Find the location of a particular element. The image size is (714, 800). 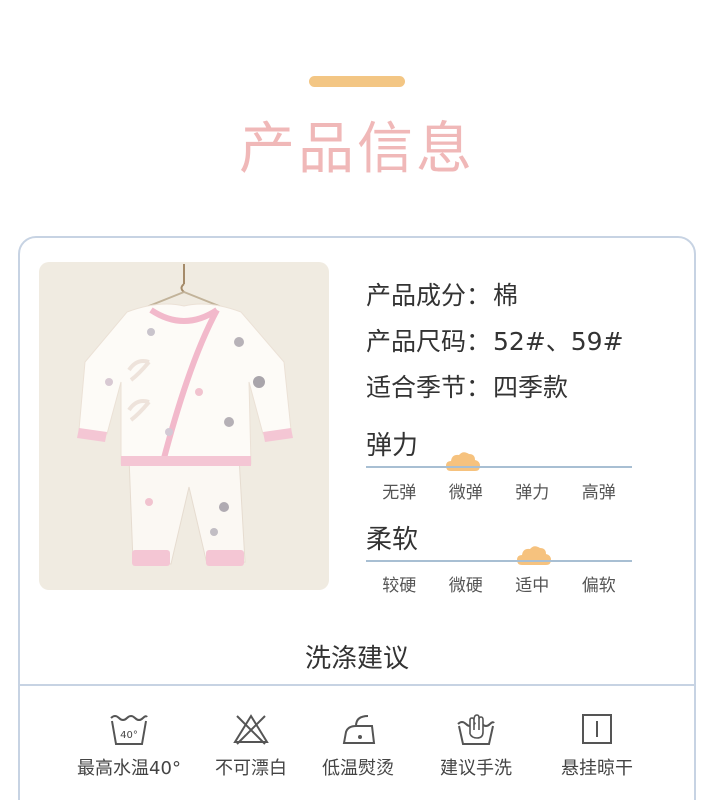

softness-option-slightly-hard: 微硬 is located at coordinates (465, 586).